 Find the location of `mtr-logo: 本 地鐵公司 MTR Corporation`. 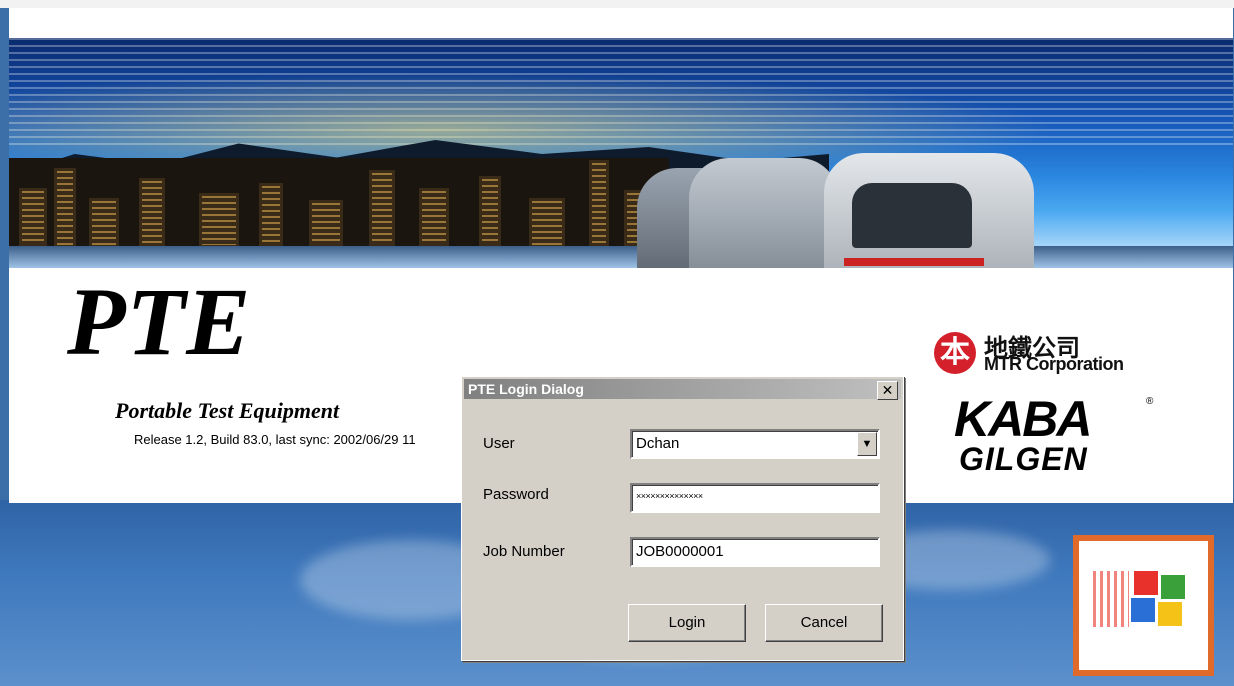

mtr-logo: 本 地鐵公司 MTR Corporation is located at coordinates (1056, 353).